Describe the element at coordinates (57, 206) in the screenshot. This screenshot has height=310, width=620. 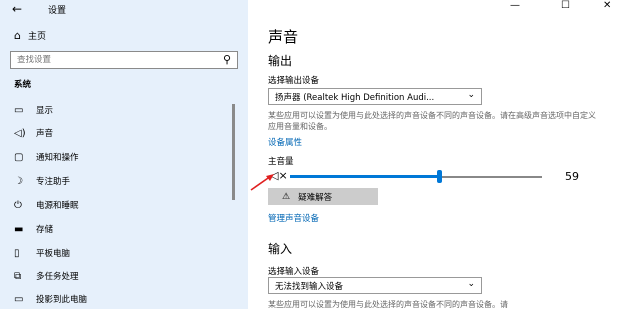
I see `sidebar-item-label: 电源和睡眠` at that location.